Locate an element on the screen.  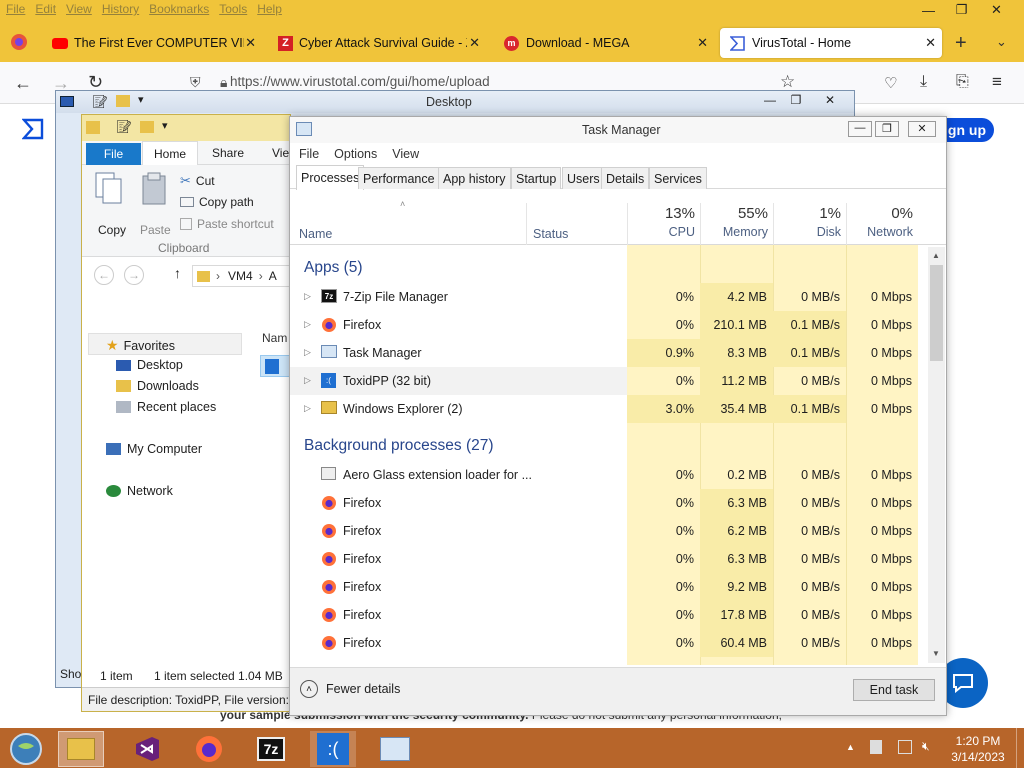
breadcrumb-item: A is located at coordinates (273, 276).